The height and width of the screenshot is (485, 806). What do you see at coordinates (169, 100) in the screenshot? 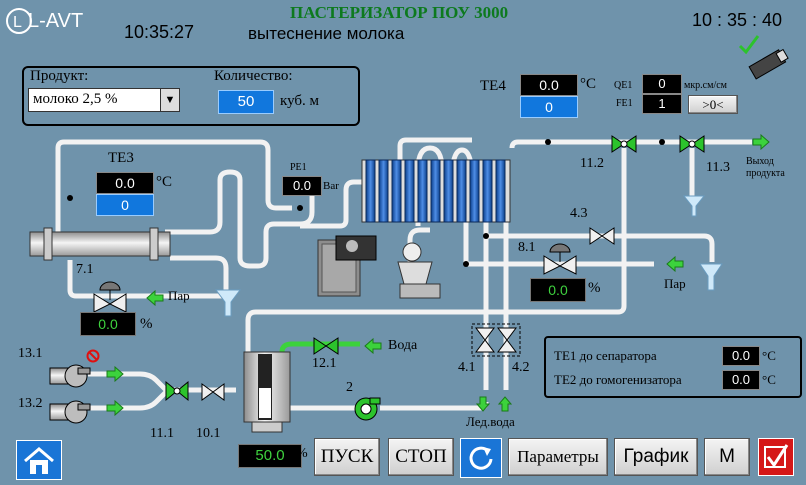
I see `chevron-down-icon: ▼` at bounding box center [169, 100].